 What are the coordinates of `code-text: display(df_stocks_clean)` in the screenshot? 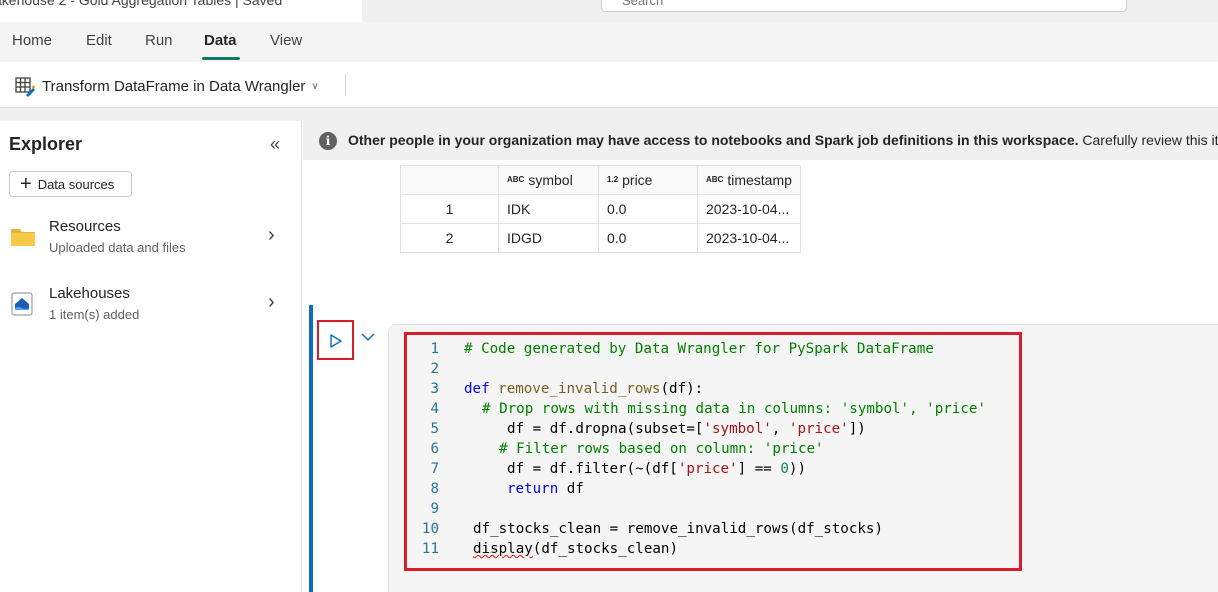 It's located at (576, 549).